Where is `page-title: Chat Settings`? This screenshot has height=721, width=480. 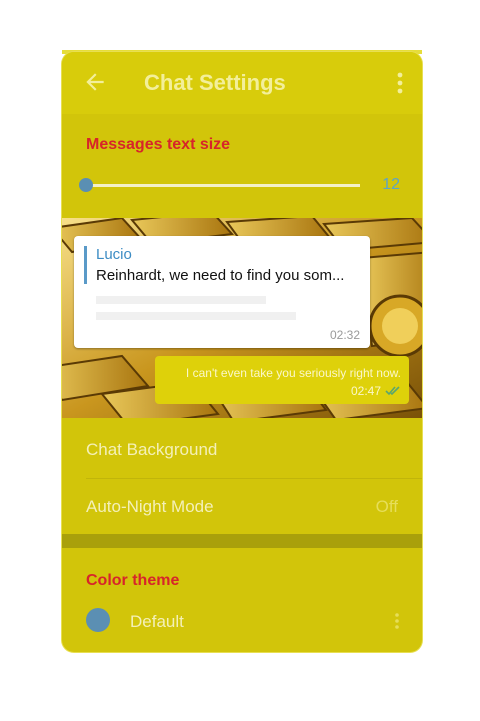 page-title: Chat Settings is located at coordinates (215, 82).